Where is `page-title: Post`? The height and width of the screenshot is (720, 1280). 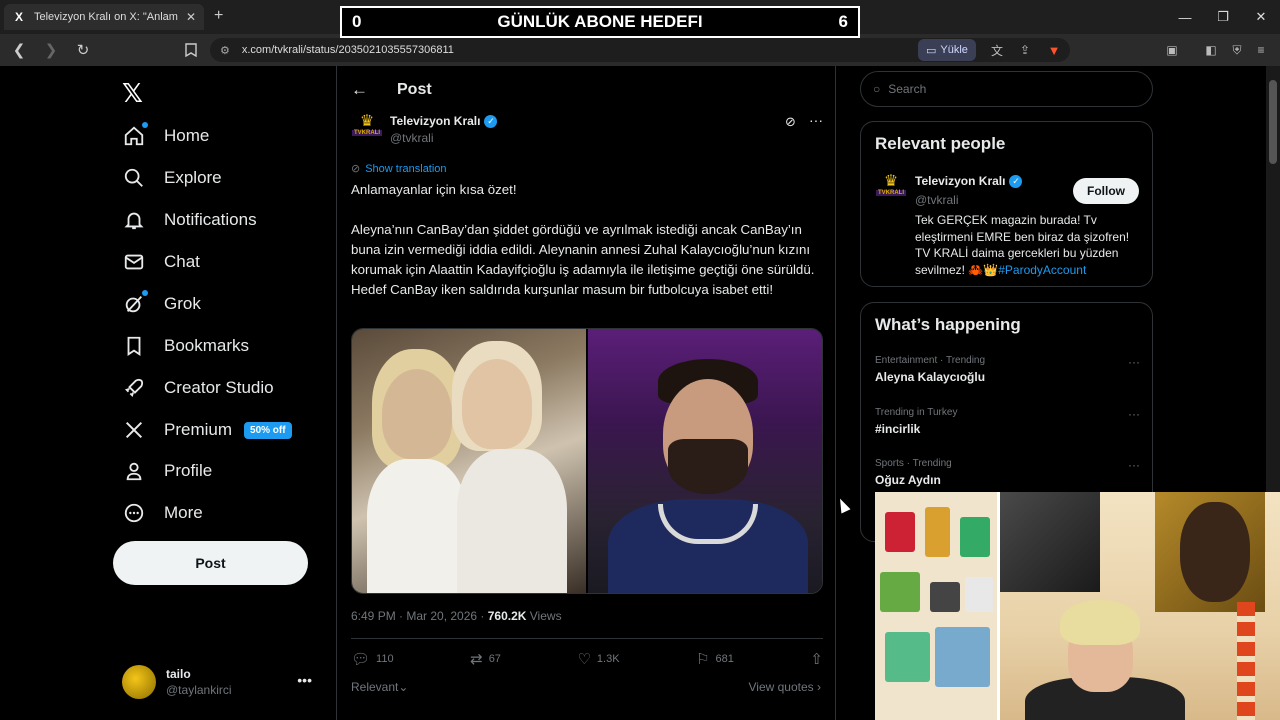
page-title: Post is located at coordinates (414, 89).